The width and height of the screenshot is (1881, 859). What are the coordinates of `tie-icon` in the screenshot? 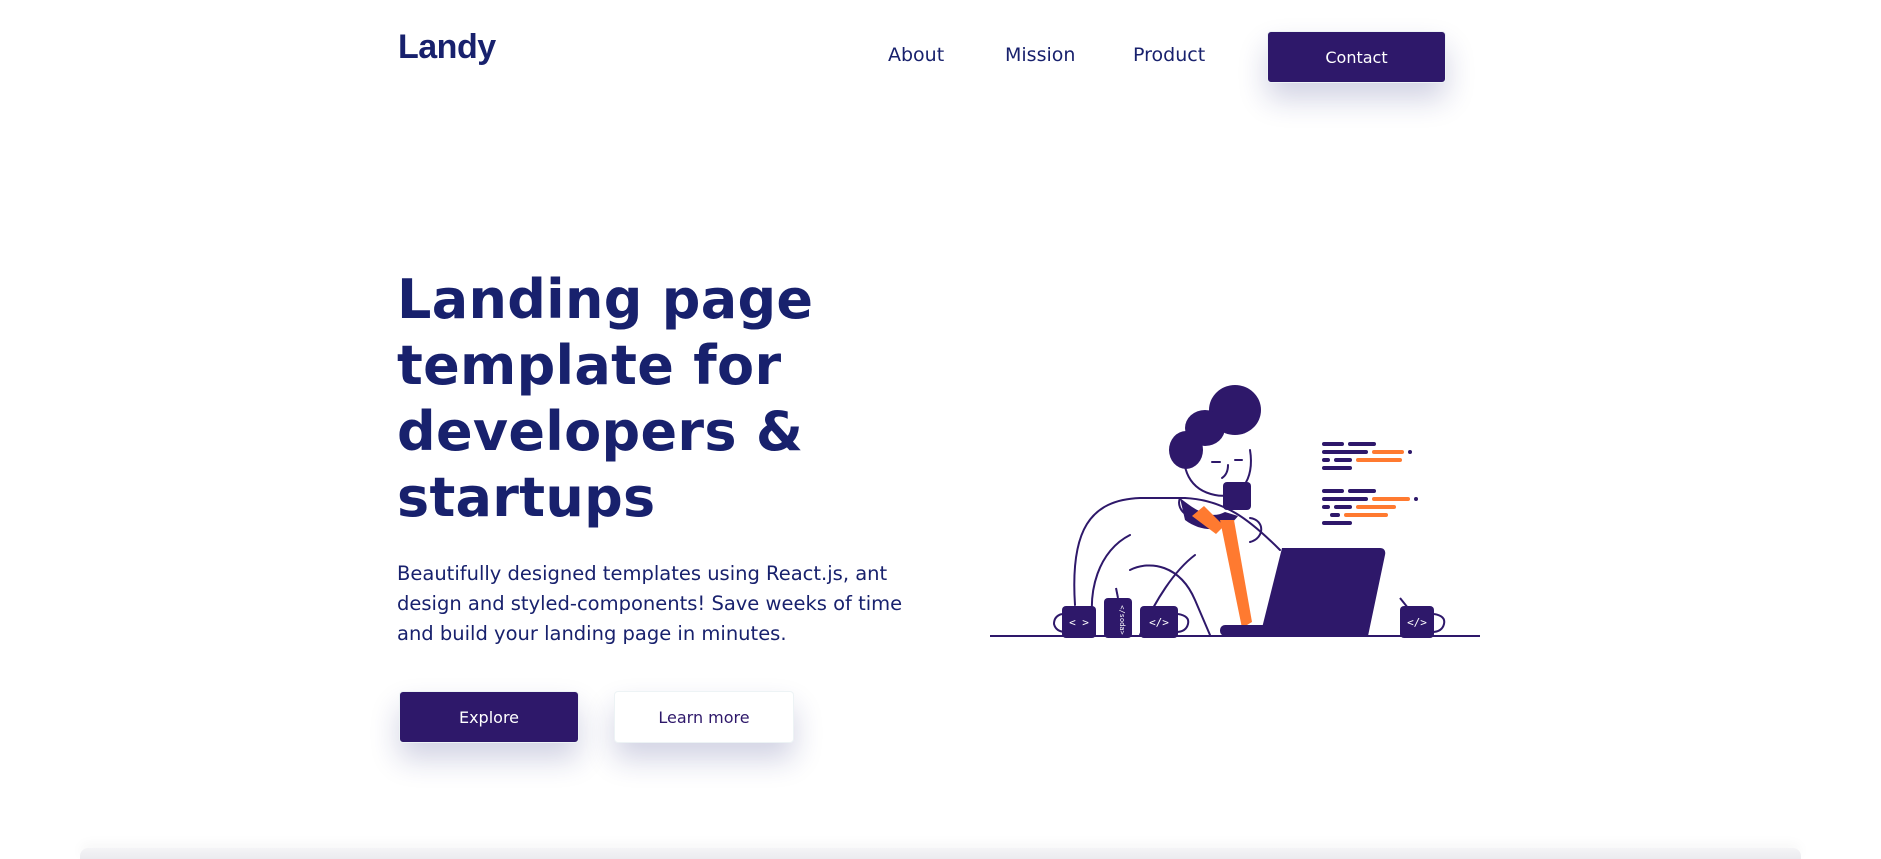 It's located at (1236, 574).